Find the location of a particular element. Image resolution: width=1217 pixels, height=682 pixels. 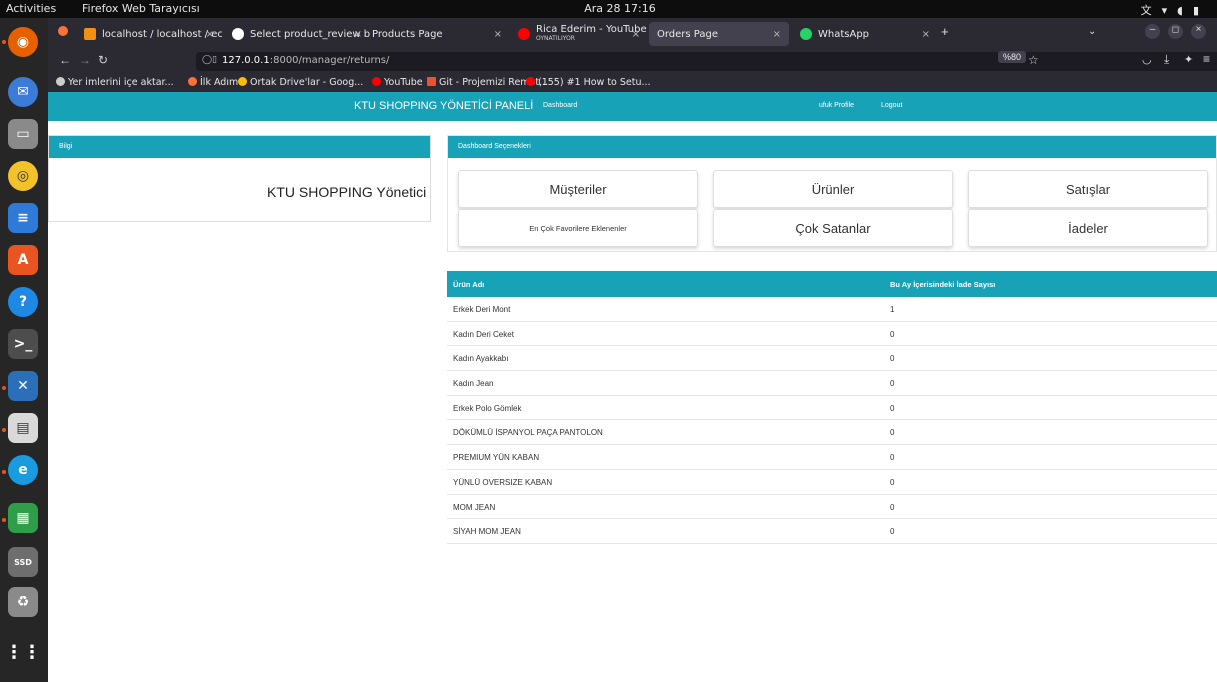

activities-button: Activities is located at coordinates (31, 8).